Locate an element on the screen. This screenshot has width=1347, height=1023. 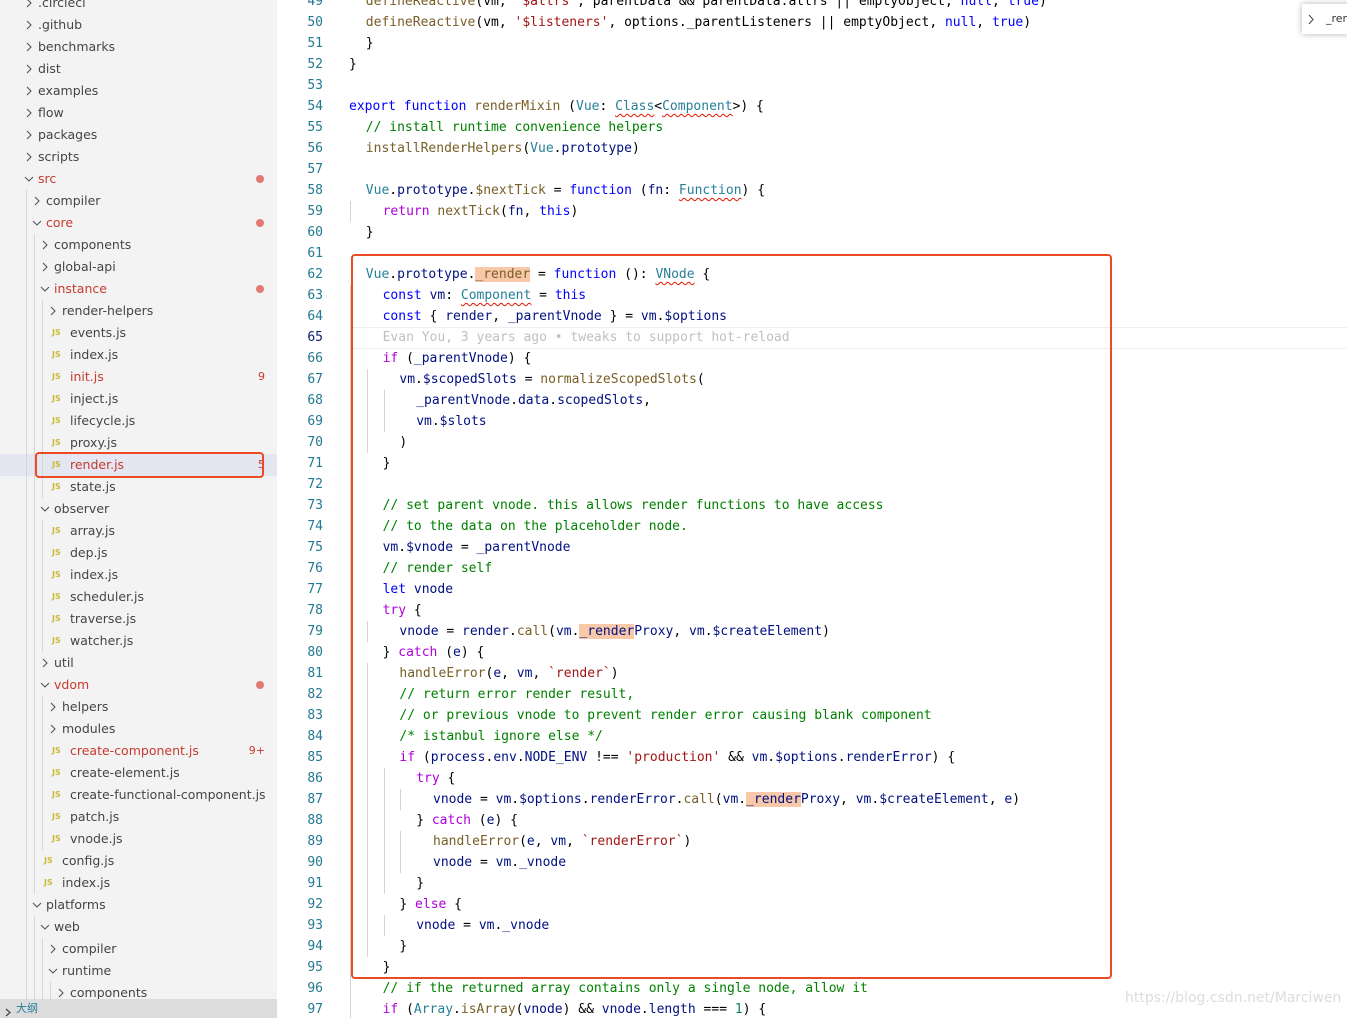
code-token: (vm, is located at coordinates (495, 22).